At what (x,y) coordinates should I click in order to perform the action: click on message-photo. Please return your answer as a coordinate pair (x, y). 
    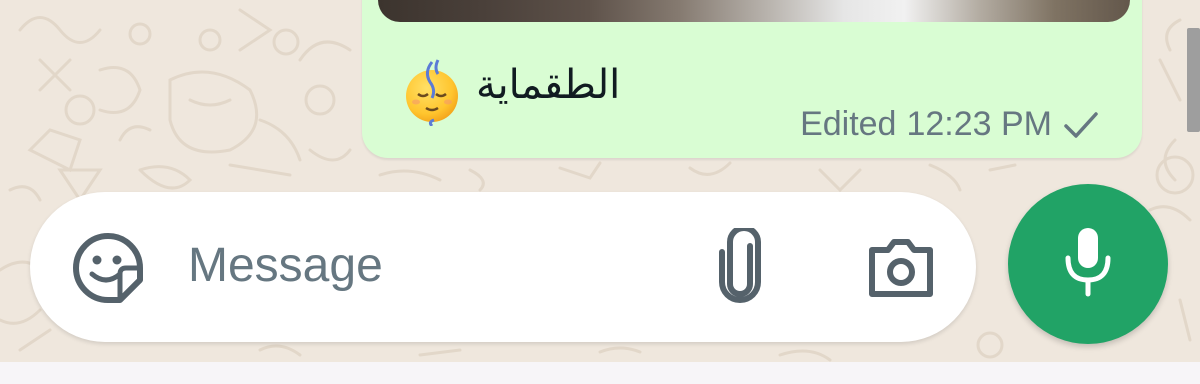
    Looking at the image, I should click on (754, 11).